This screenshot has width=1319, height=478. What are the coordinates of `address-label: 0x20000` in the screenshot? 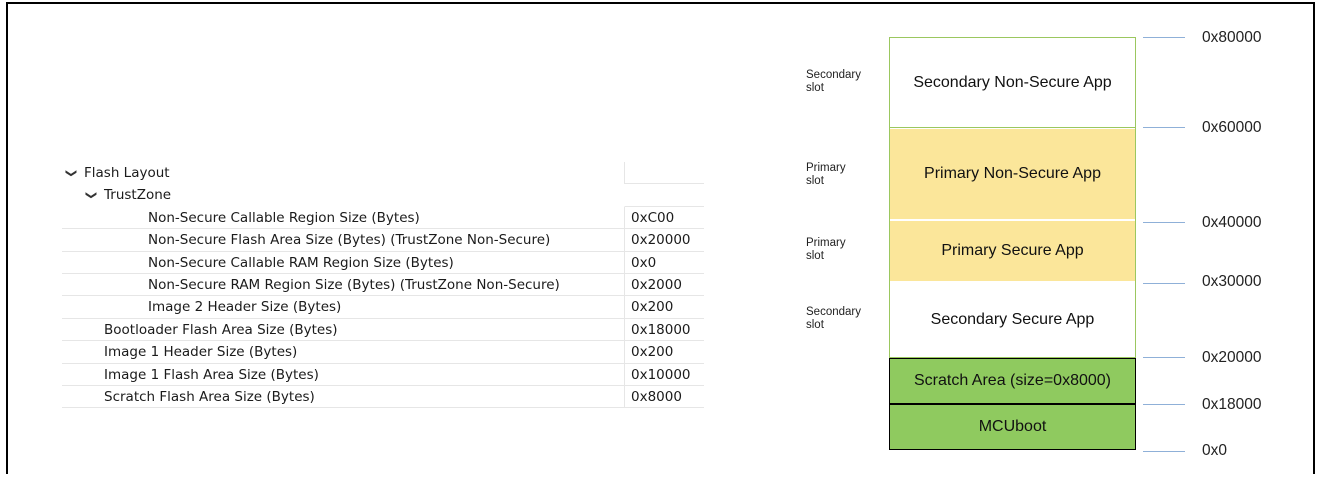 It's located at (1232, 357).